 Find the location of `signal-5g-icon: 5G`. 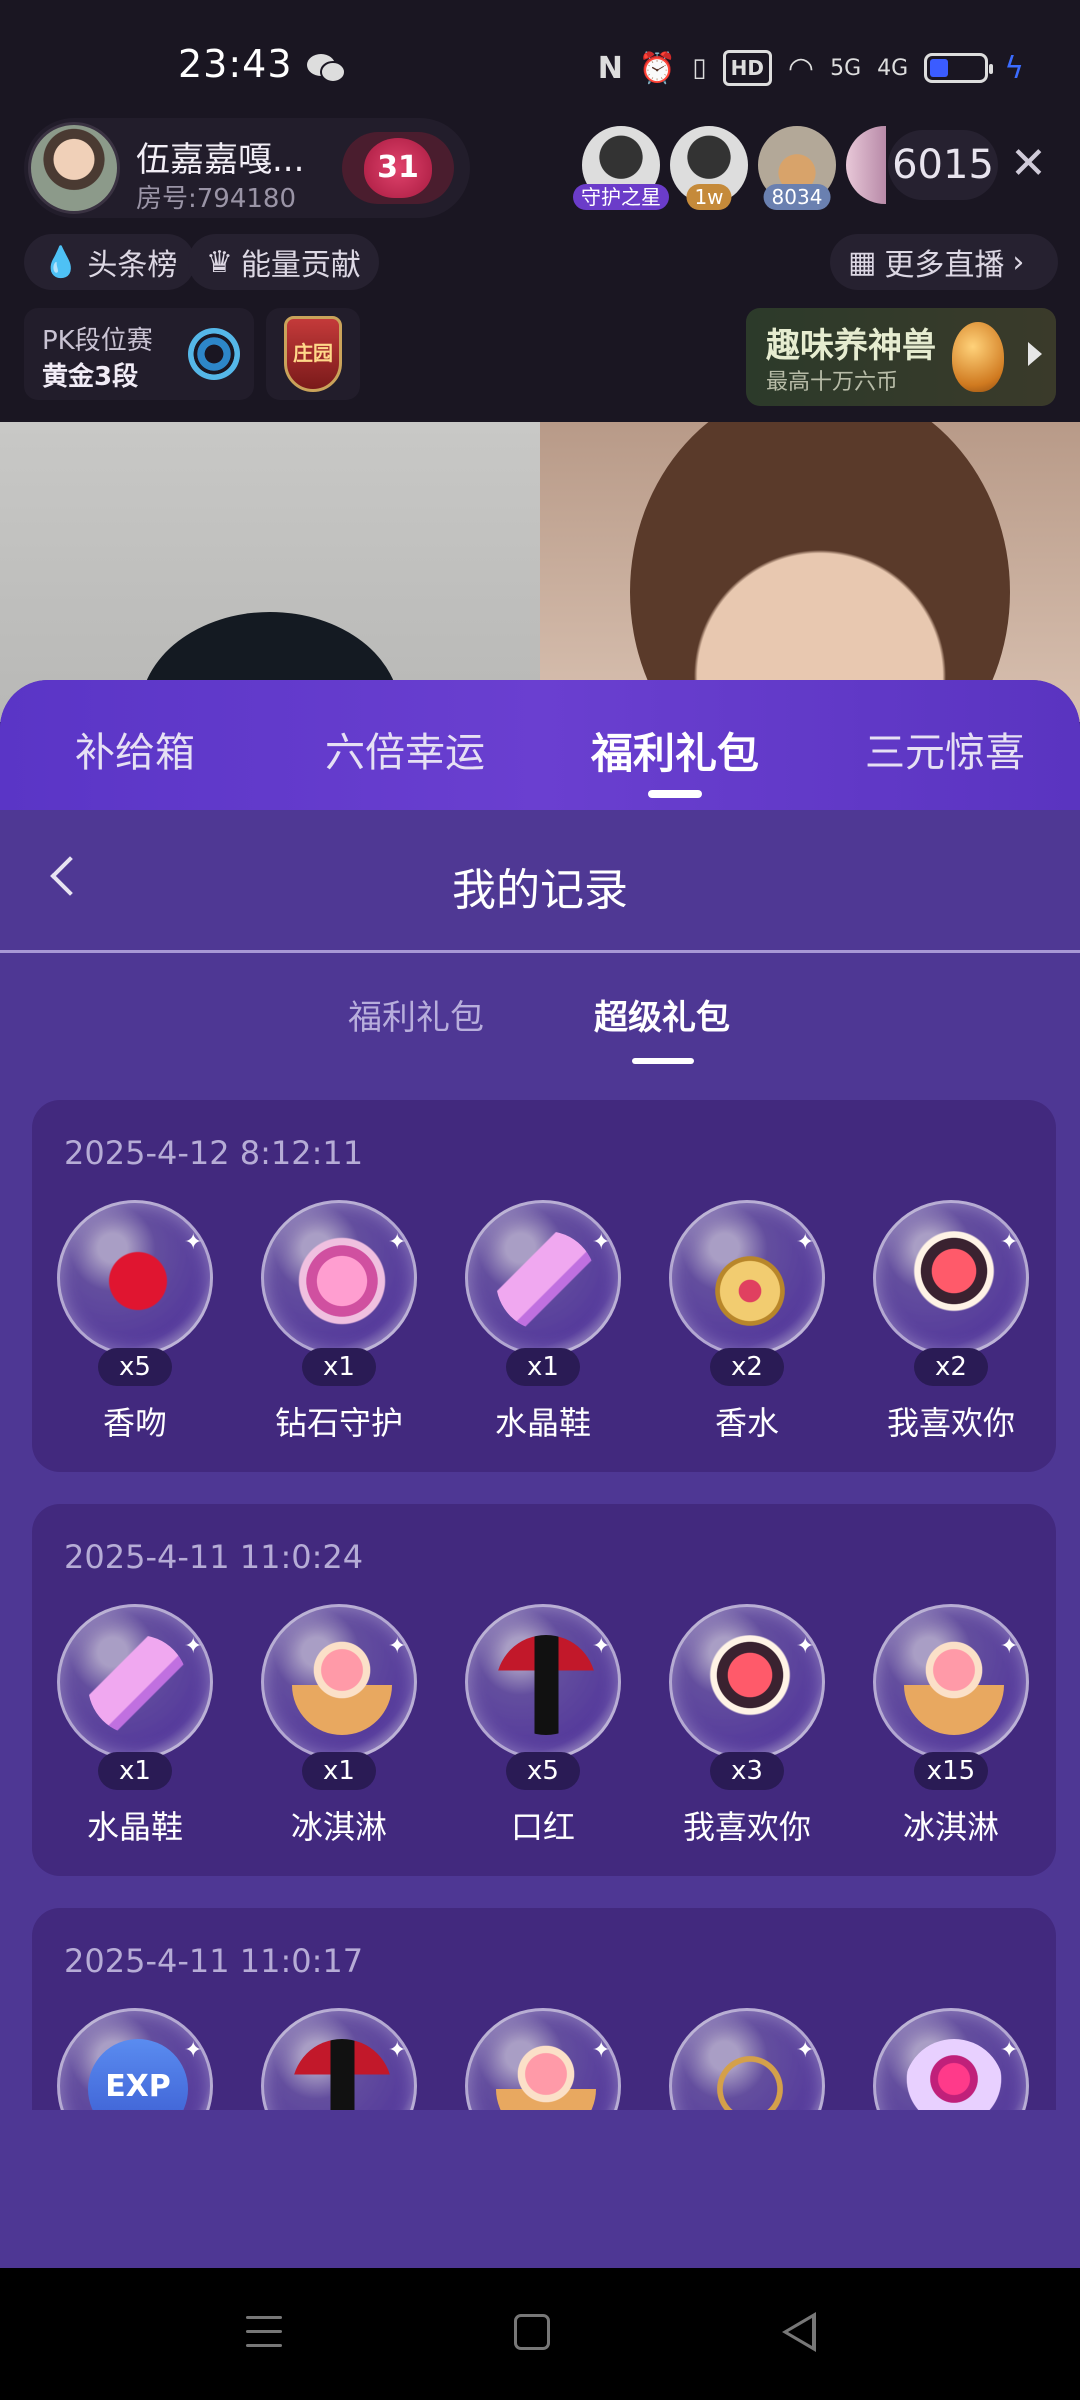

signal-5g-icon: 5G is located at coordinates (846, 68).